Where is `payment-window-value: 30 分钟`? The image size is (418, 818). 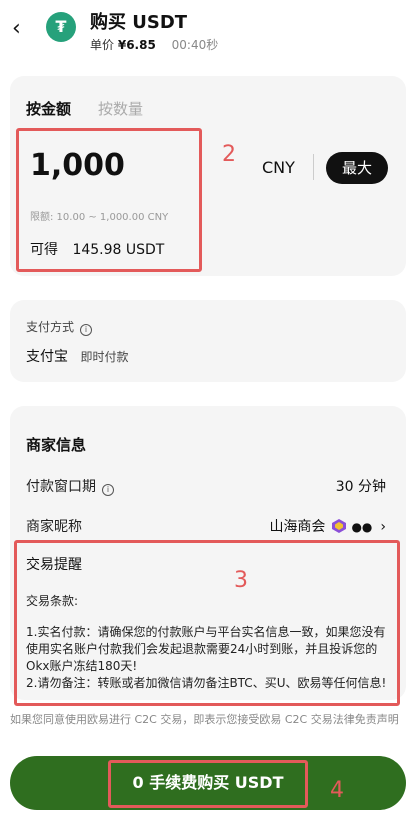
payment-window-value: 30 分钟 is located at coordinates (360, 487).